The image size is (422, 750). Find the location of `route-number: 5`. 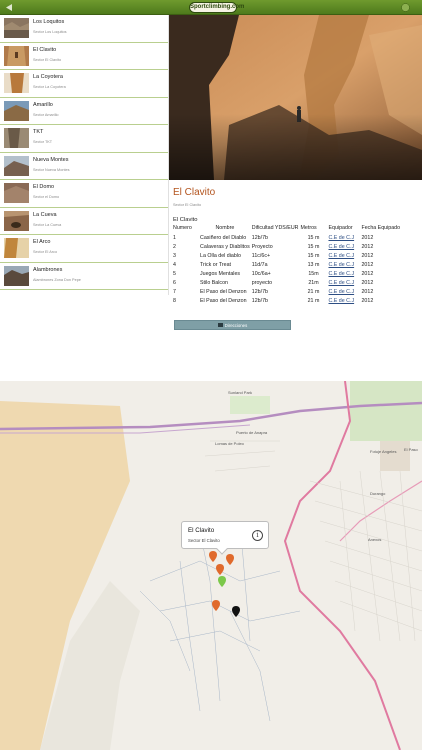

route-number: 5 is located at coordinates (174, 273).